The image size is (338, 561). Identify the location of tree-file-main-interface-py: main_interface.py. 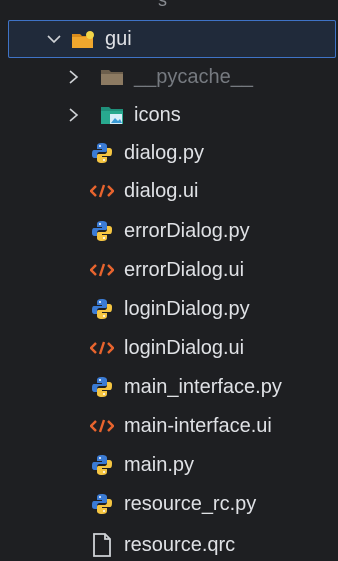
(172, 387).